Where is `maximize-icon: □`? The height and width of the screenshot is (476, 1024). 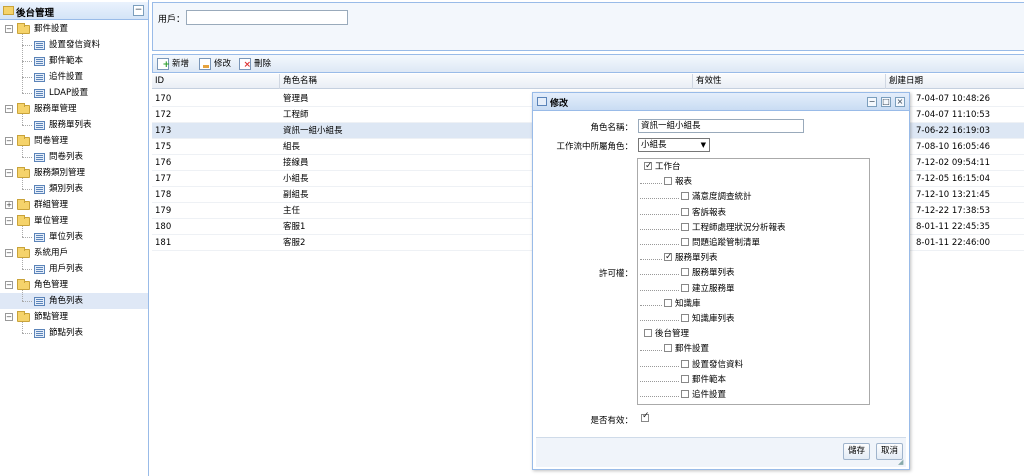 maximize-icon: □ is located at coordinates (886, 102).